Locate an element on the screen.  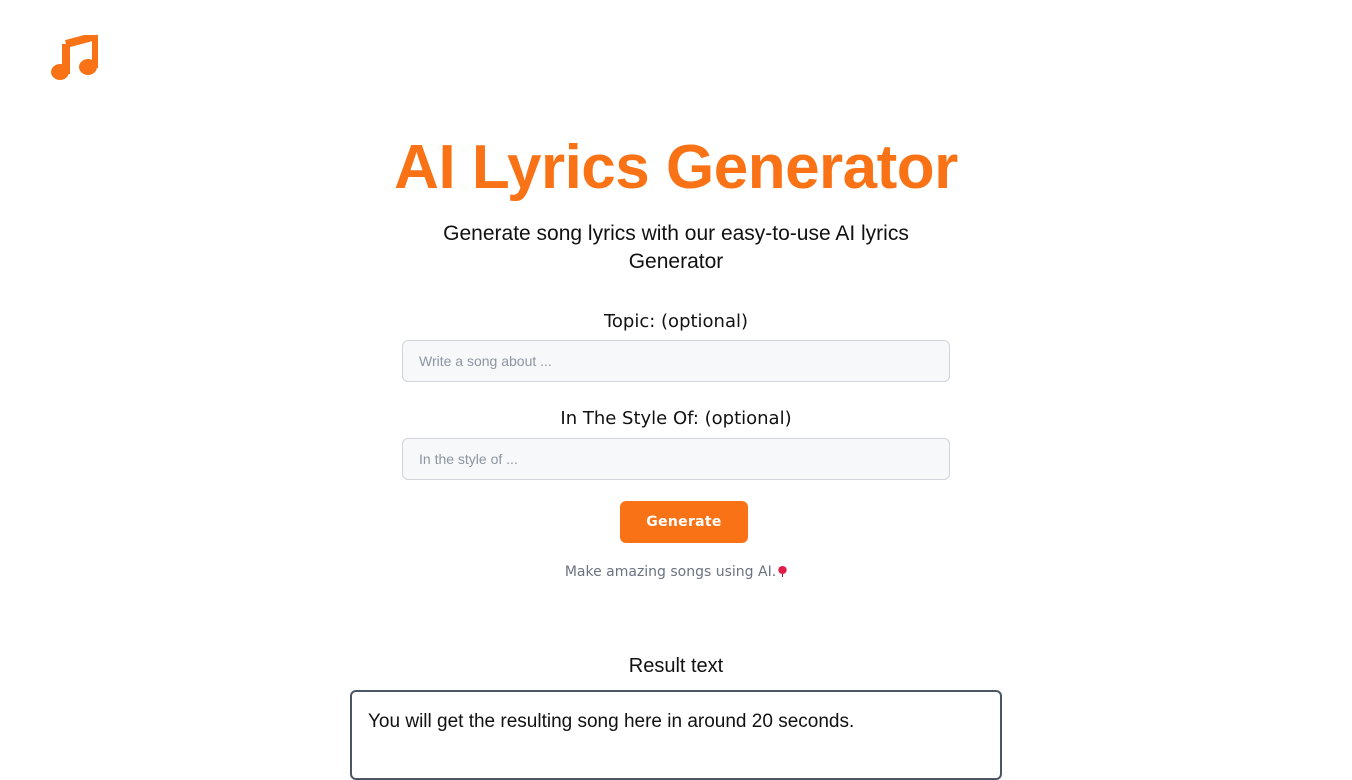
page-title: AI Lyrics Generator is located at coordinates (676, 167).